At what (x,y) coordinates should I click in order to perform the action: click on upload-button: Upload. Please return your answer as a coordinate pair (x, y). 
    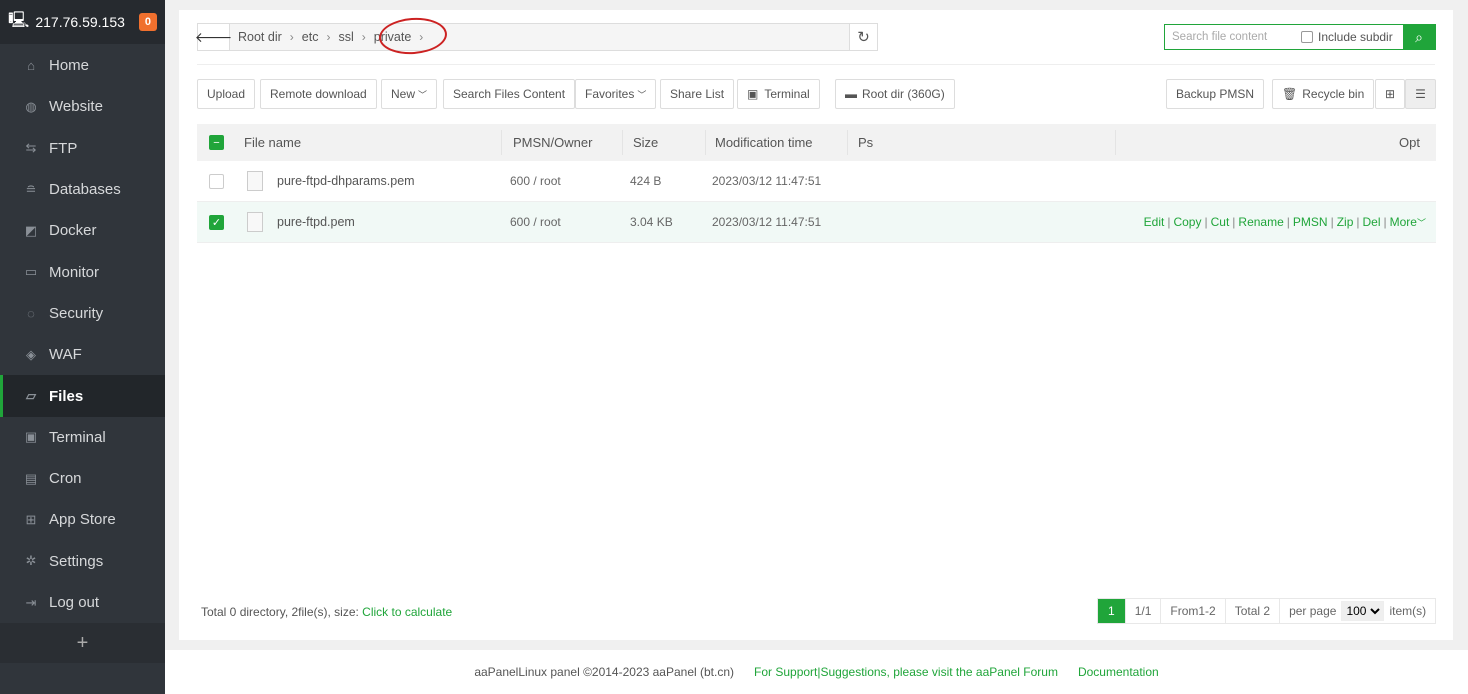
    Looking at the image, I should click on (226, 94).